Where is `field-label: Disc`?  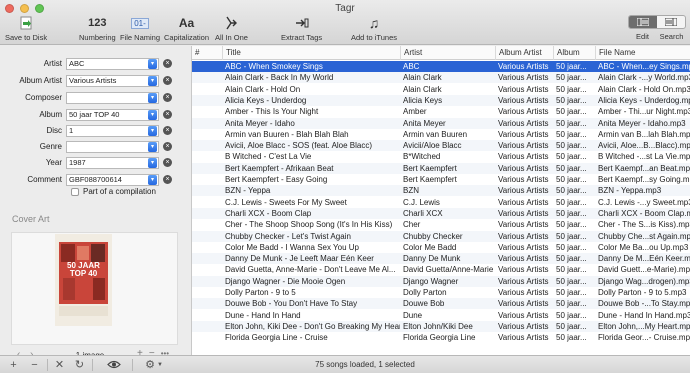 field-label: Disc is located at coordinates (54, 130).